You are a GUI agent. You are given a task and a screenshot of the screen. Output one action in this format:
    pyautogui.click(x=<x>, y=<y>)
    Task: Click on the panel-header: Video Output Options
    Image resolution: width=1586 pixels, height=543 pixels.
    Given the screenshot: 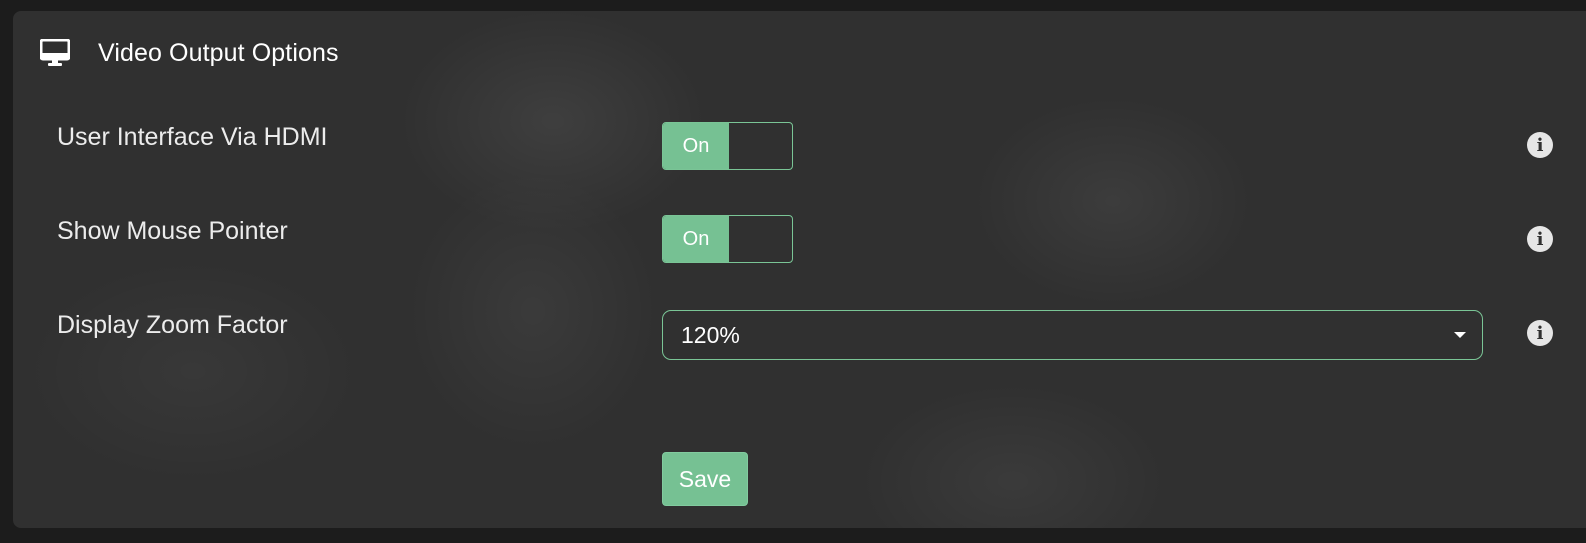 What is the action you would take?
    pyautogui.click(x=189, y=53)
    